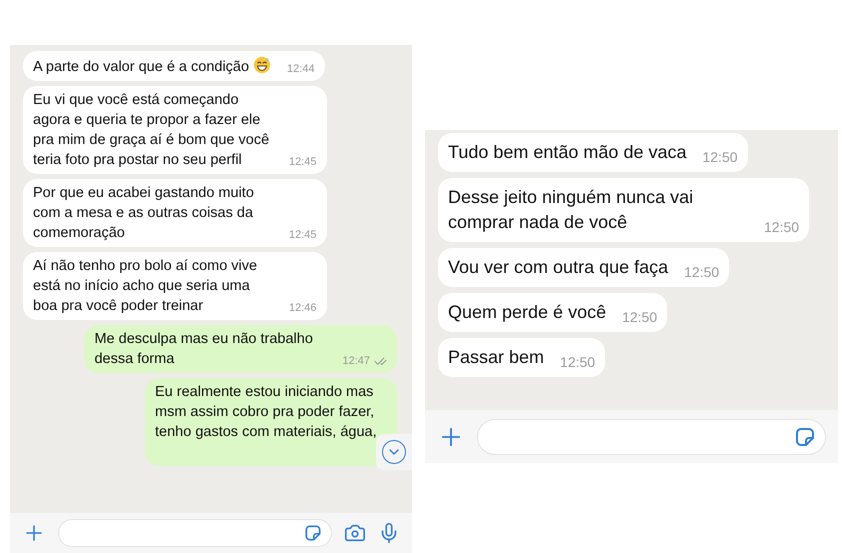  Describe the element at coordinates (203, 349) in the screenshot. I see `message-text: Me desculpa mas eu não trabalho dessa forma` at that location.